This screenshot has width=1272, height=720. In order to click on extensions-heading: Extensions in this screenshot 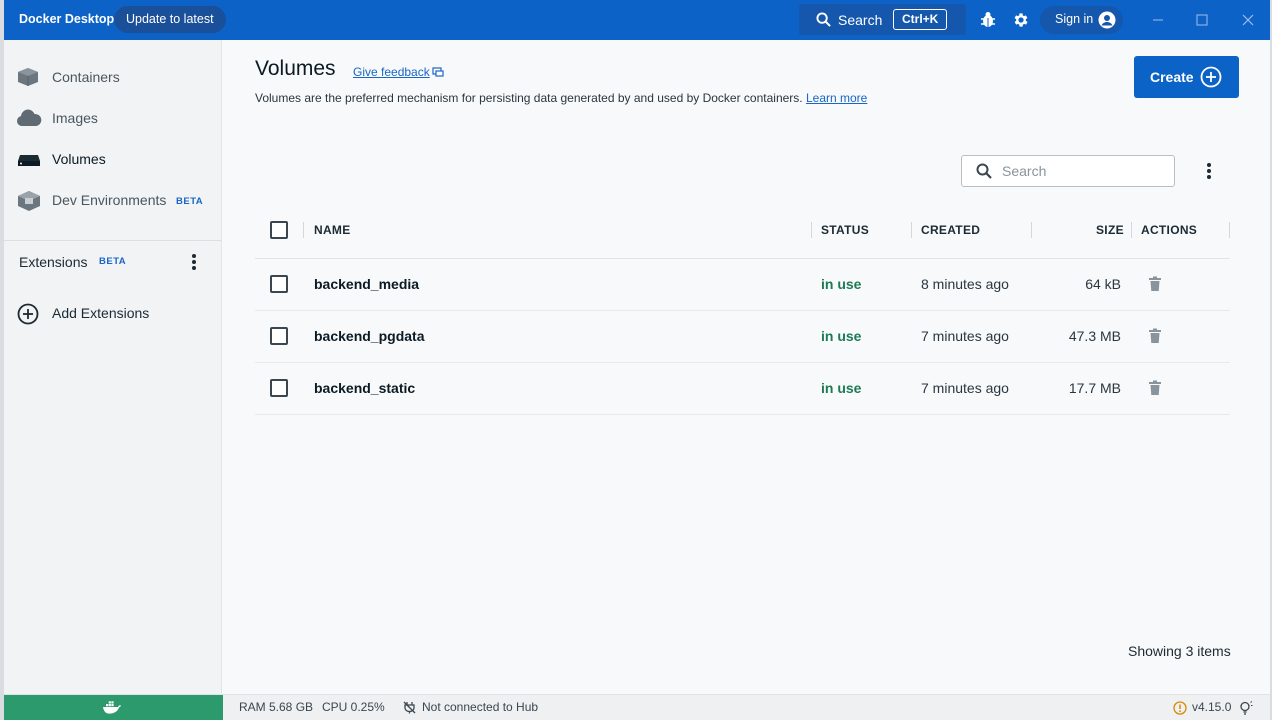, I will do `click(53, 262)`.